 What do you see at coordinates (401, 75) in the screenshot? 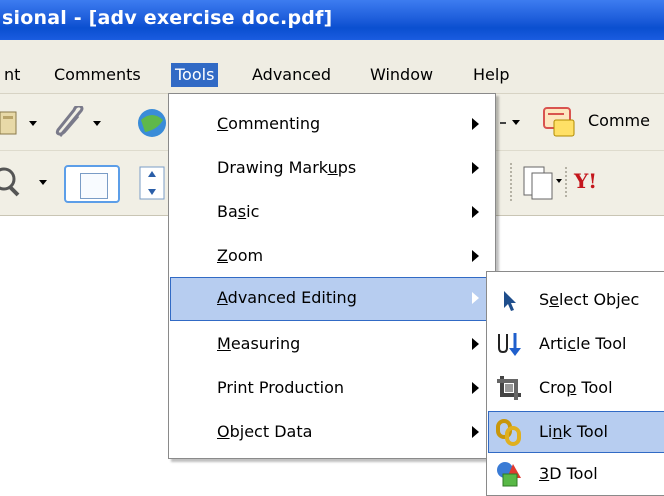
I see `menu-window: Window` at bounding box center [401, 75].